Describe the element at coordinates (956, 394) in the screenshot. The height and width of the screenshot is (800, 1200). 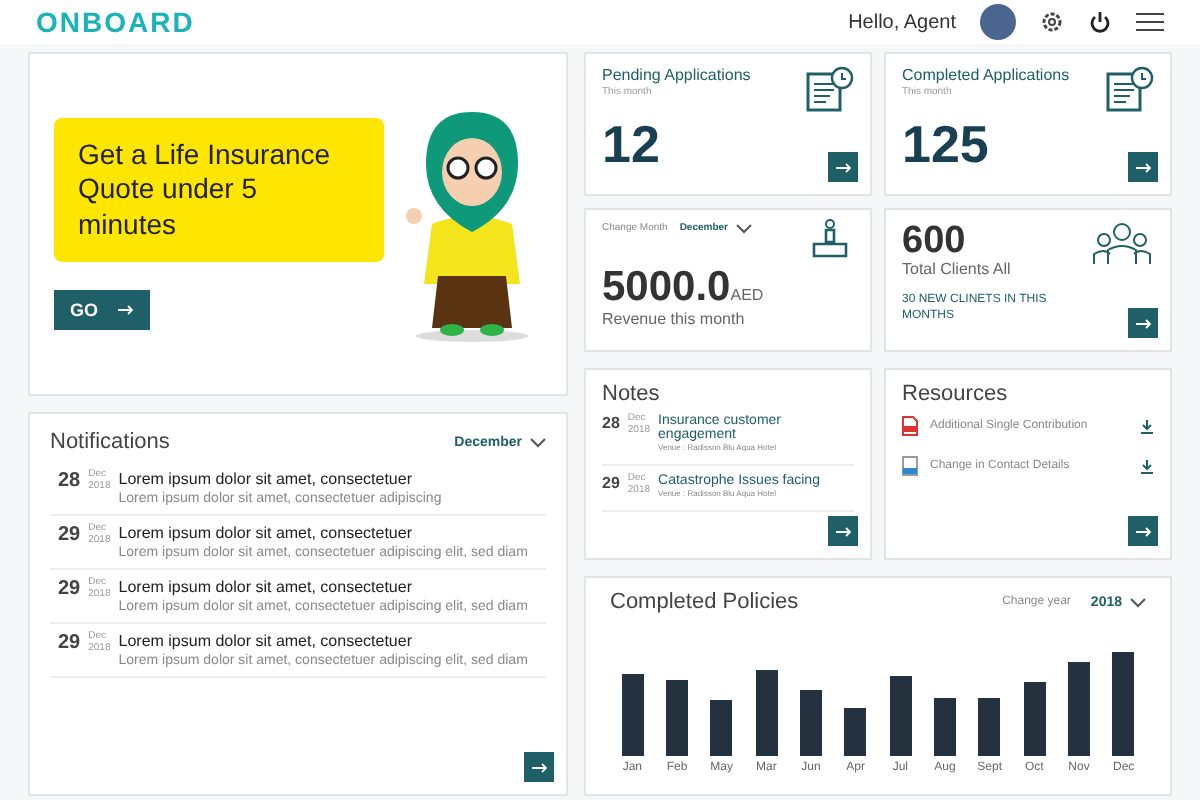
I see `card-title: Resources` at that location.